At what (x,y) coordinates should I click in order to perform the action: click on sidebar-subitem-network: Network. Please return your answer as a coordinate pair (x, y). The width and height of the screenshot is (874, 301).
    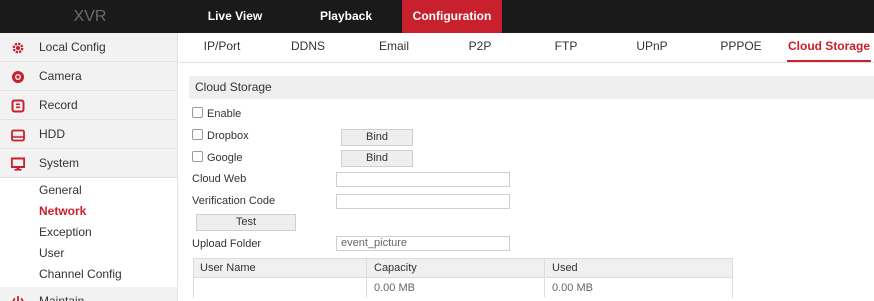
    Looking at the image, I should click on (62, 211).